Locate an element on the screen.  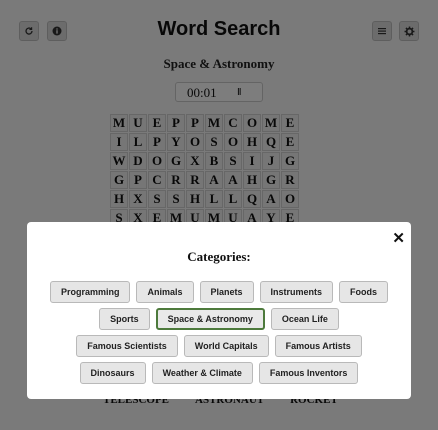
category-button-weather-climate: Weather & Climate is located at coordinates (202, 373).